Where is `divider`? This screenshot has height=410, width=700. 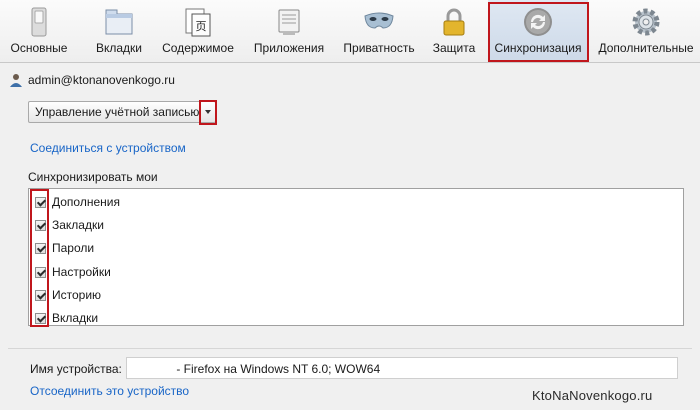 divider is located at coordinates (350, 348).